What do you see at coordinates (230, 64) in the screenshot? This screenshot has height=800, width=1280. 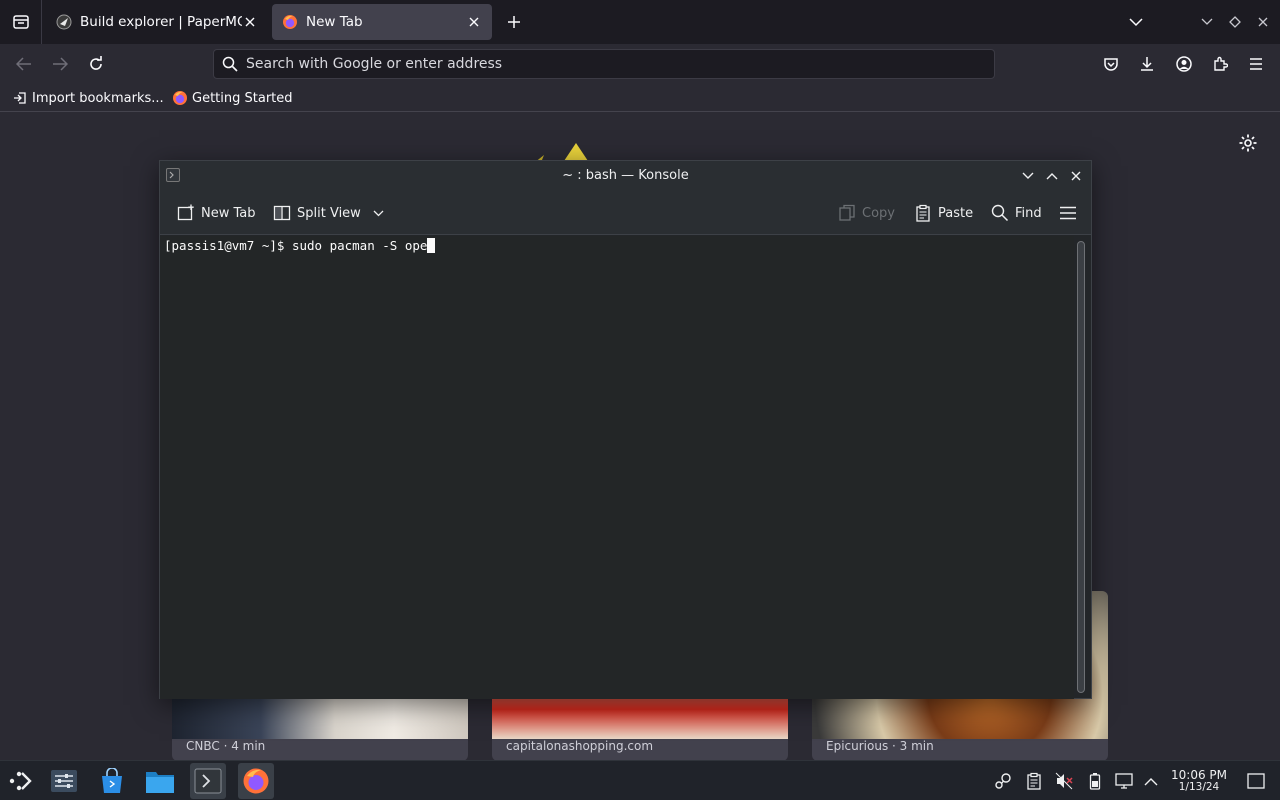 I see `search-icon` at bounding box center [230, 64].